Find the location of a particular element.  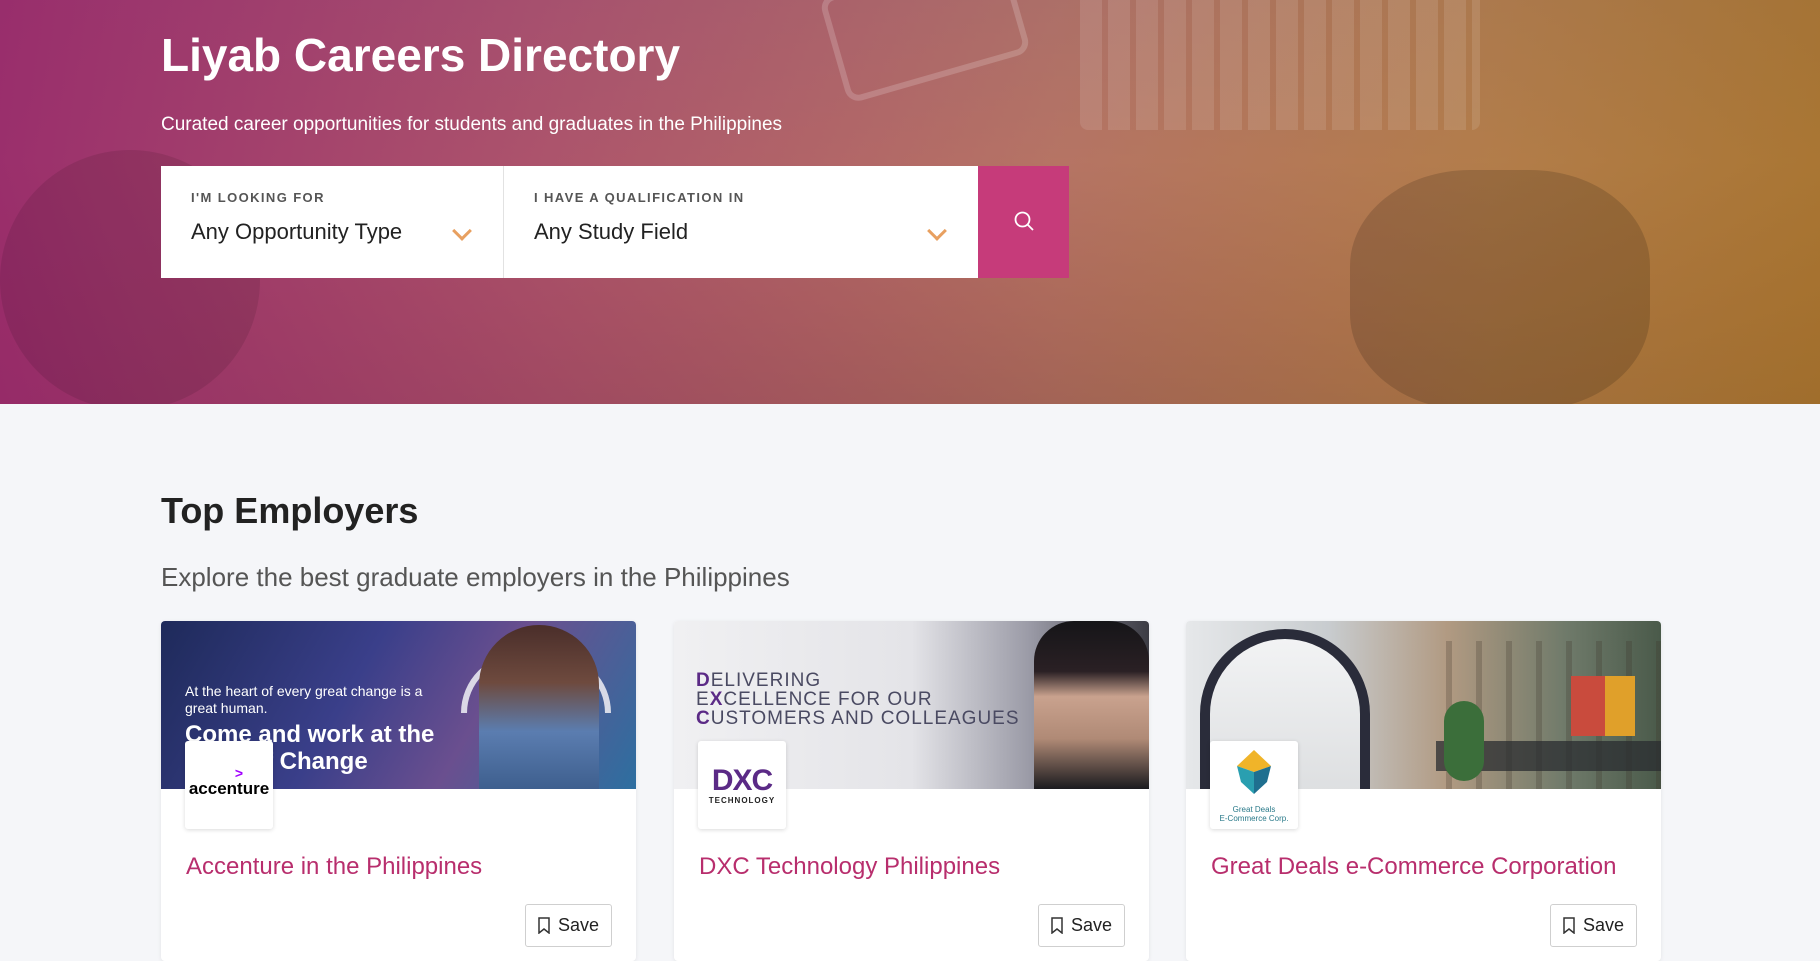

employer-name-link: Great Deals e-Commerce Corporation is located at coordinates (1413, 867).